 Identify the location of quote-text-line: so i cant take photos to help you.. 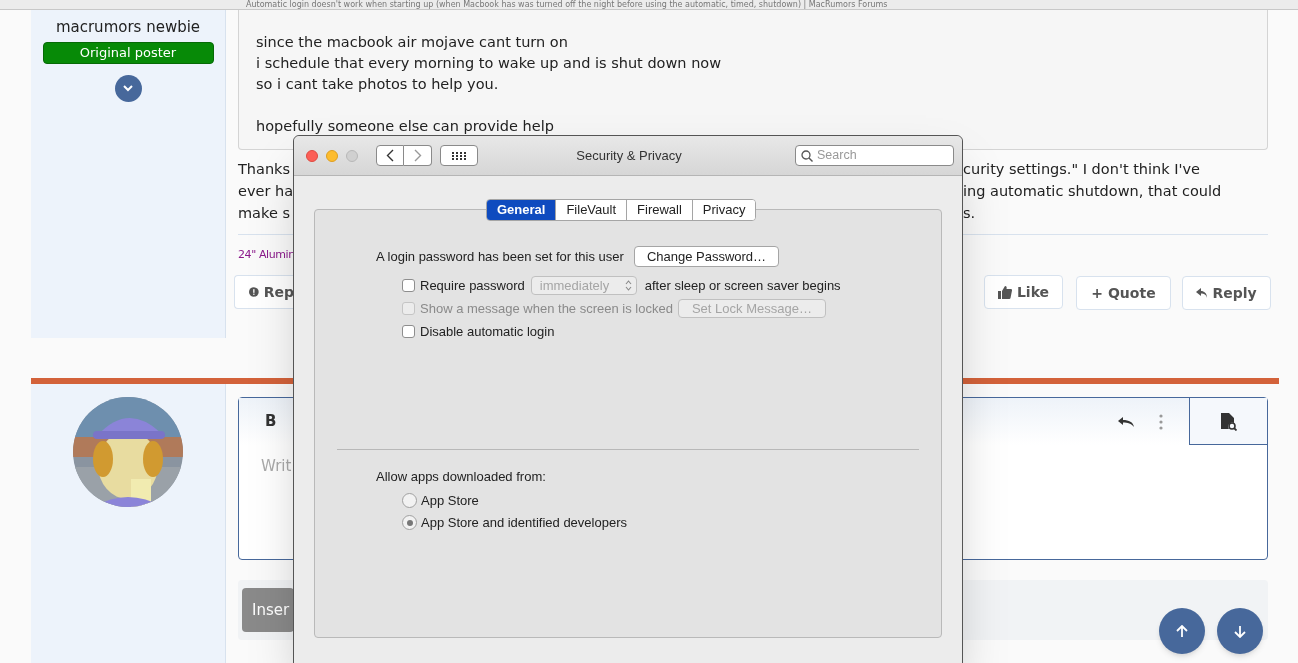
(378, 84).